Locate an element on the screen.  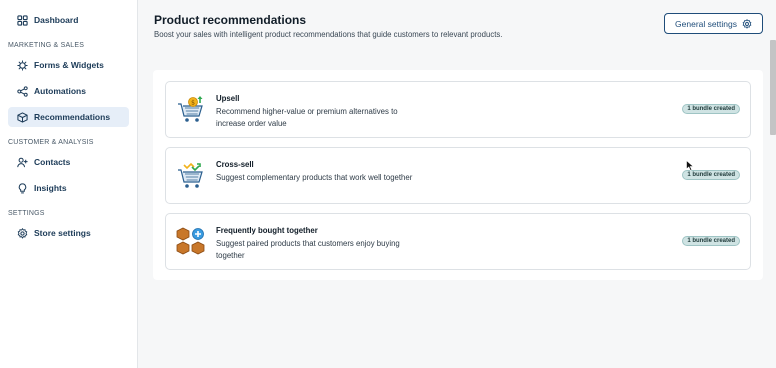
sidebar-item-insights: Insights is located at coordinates (68, 188).